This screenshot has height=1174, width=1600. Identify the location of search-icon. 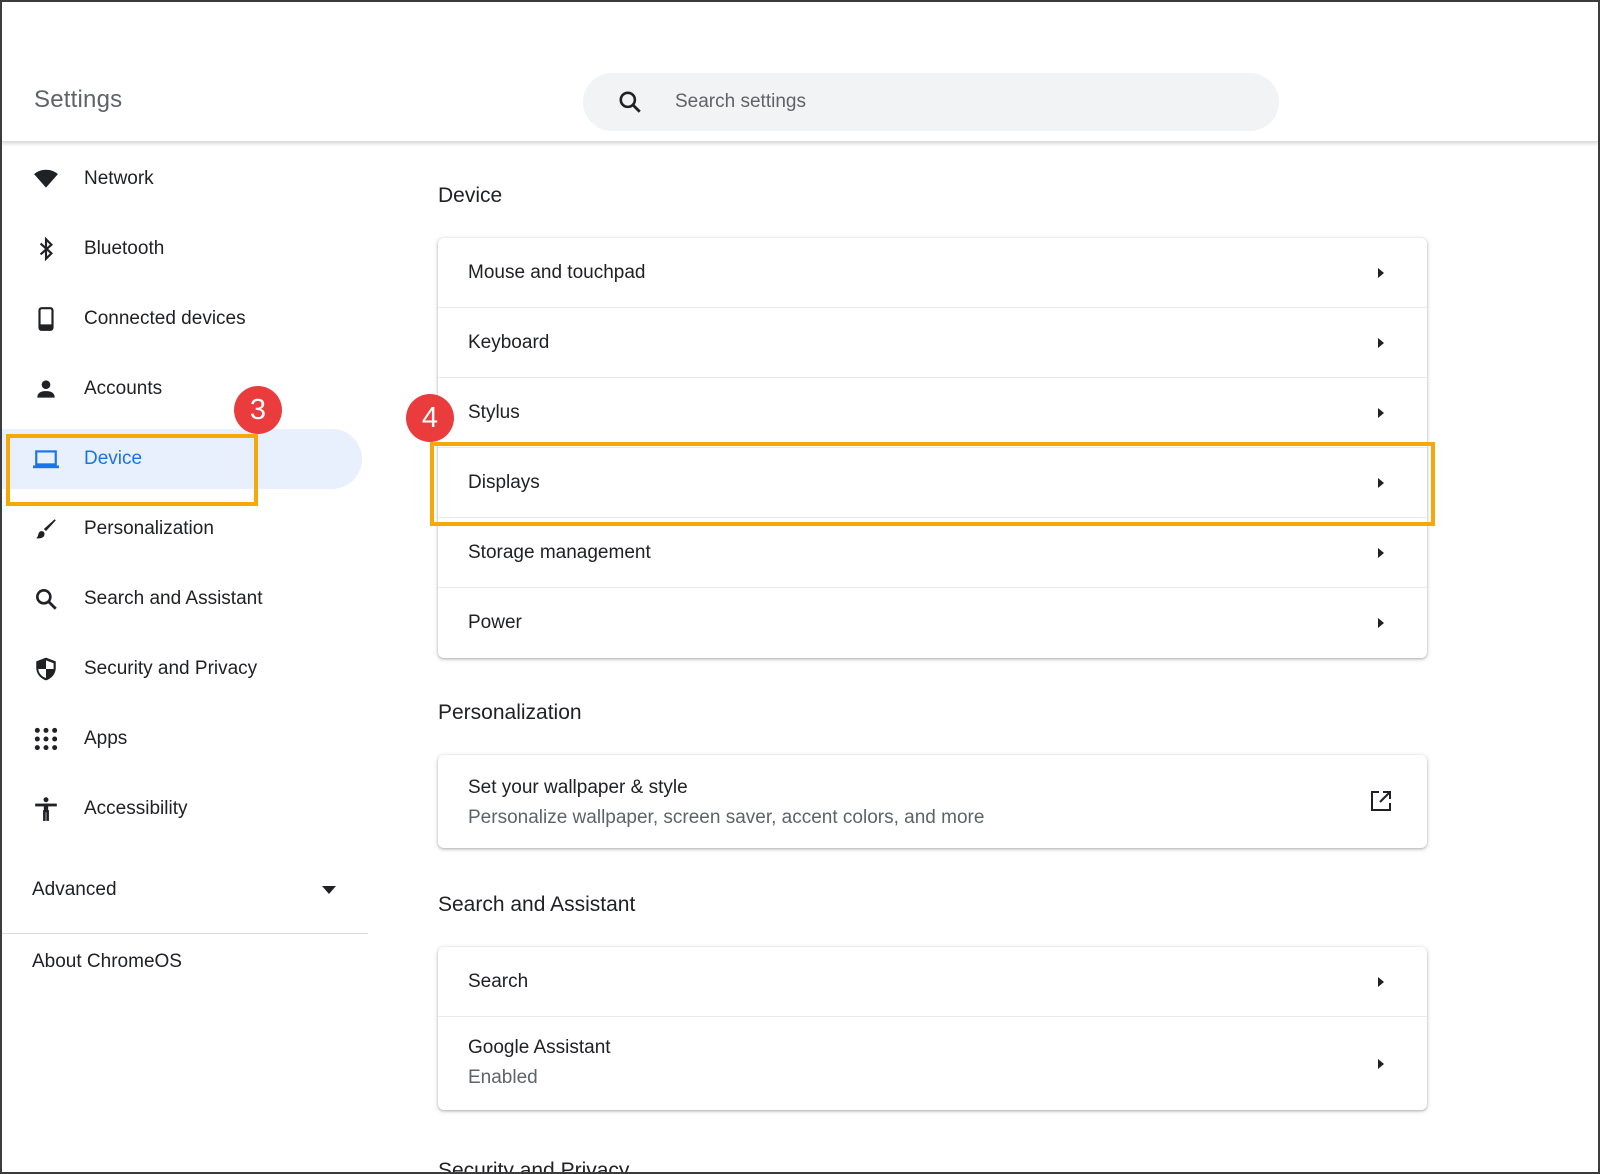
(630, 102).